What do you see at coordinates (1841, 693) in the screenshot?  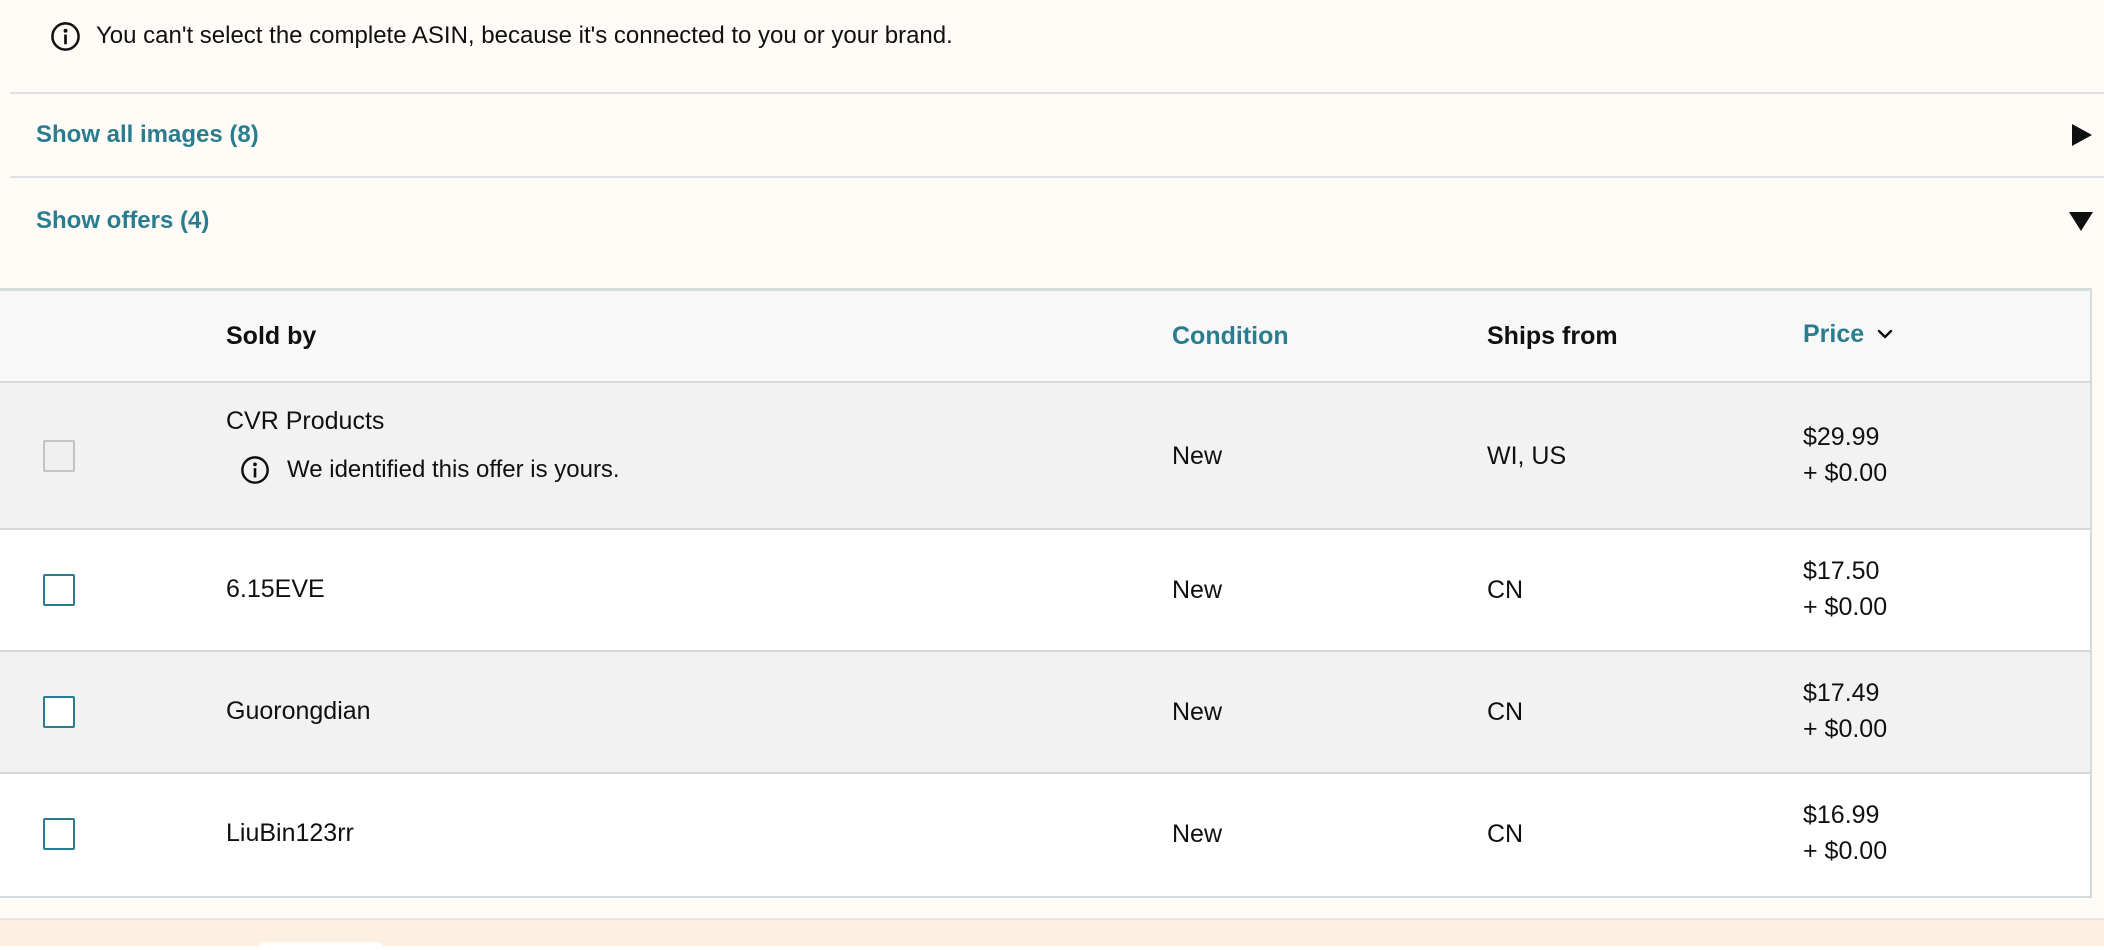 I see `item-price: $17.49` at bounding box center [1841, 693].